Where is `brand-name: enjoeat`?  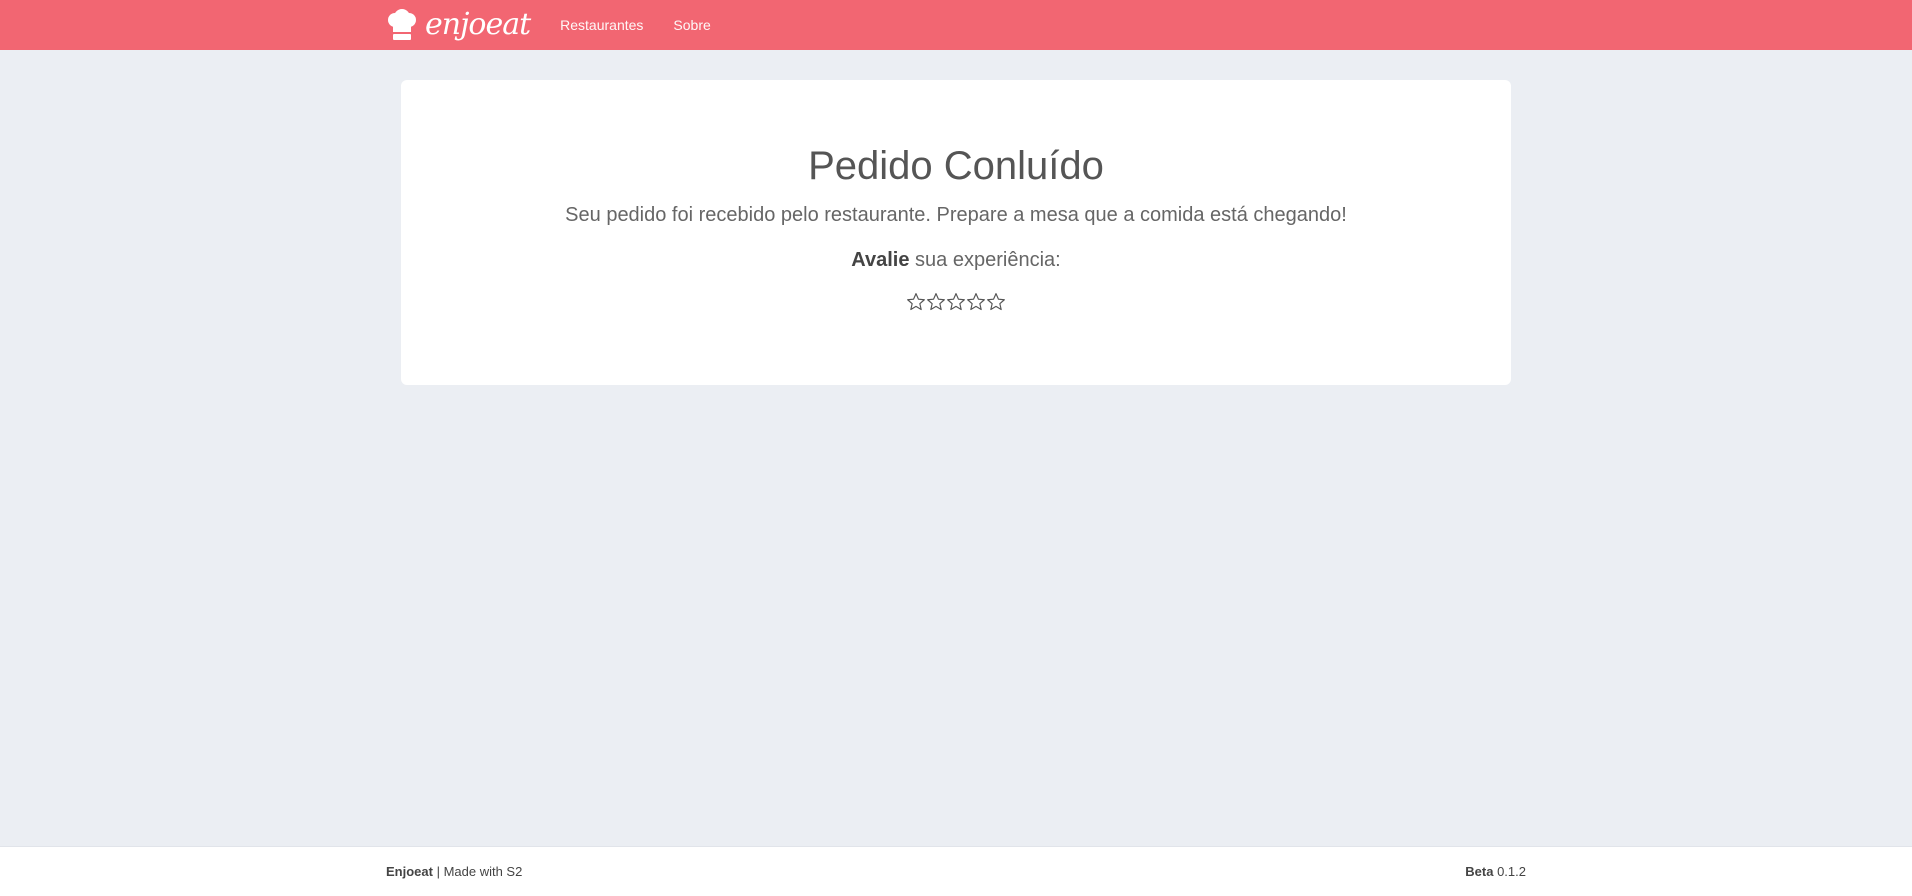 brand-name: enjoeat is located at coordinates (478, 24).